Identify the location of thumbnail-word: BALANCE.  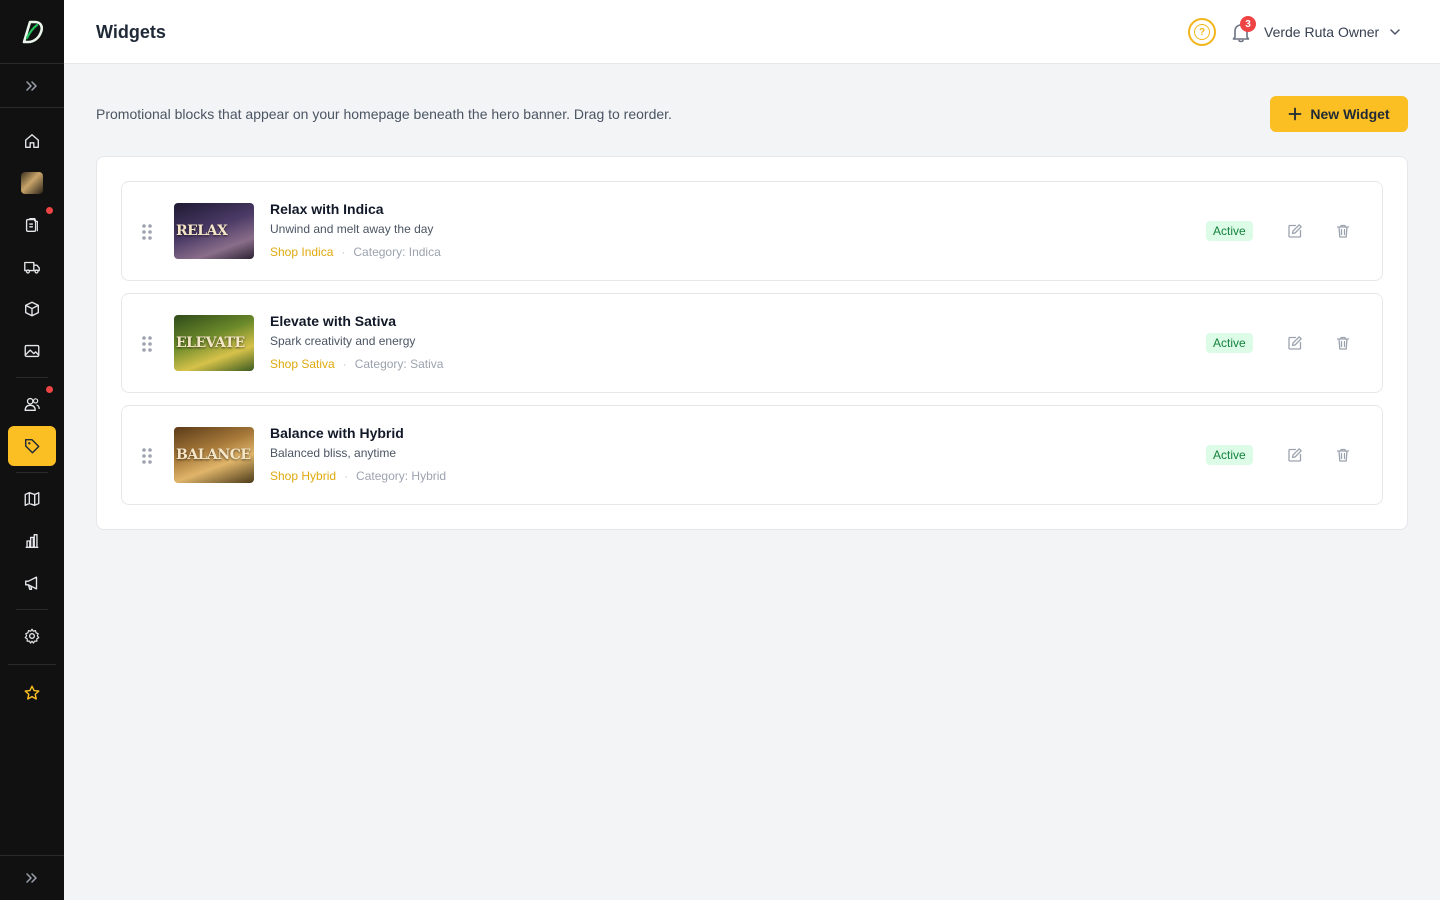
(213, 455).